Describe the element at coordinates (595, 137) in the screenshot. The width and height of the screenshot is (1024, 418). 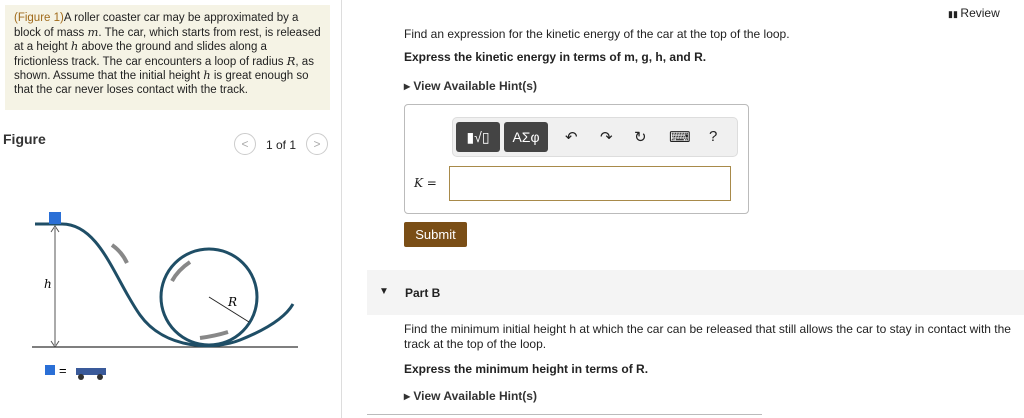
I see `math-toolbar: ▮√▯ ΑΣφ ↶ ↷ ↻ ⌨ ?` at that location.